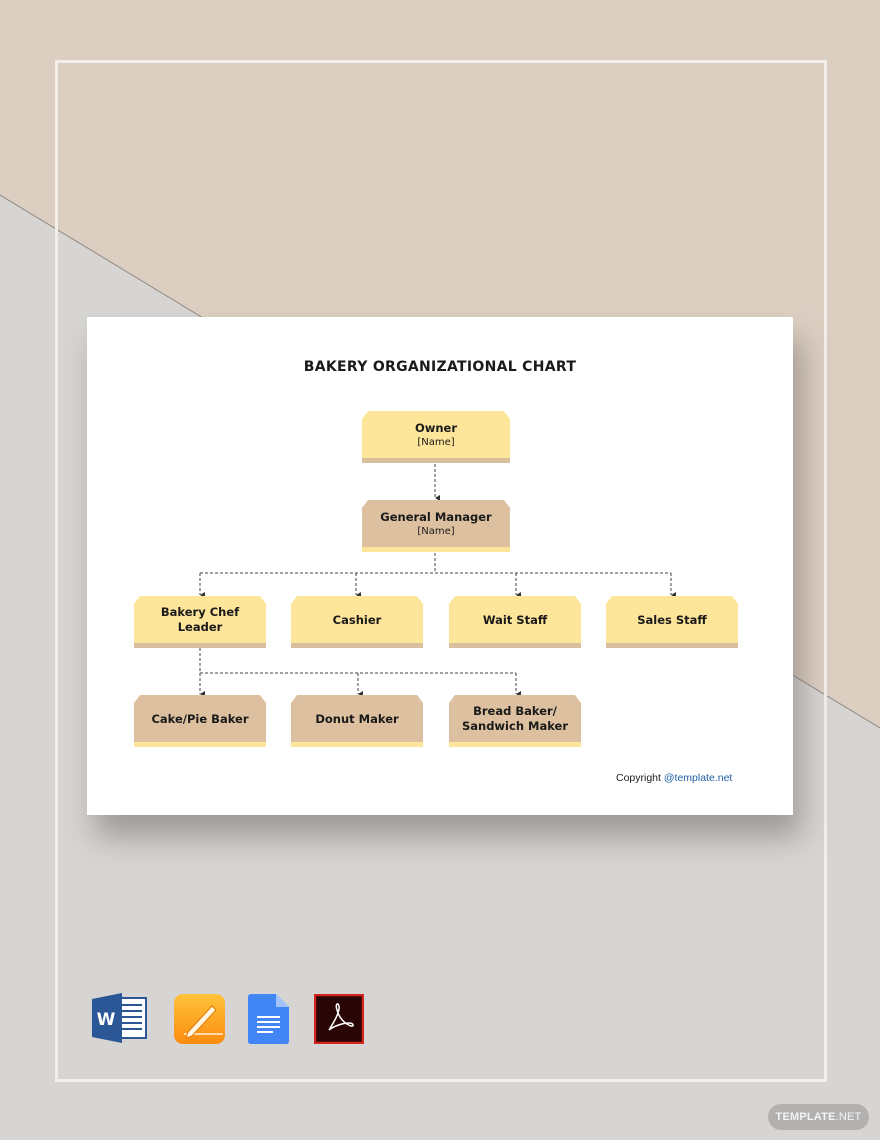 This screenshot has height=1140, width=880. Describe the element at coordinates (698, 778) in the screenshot. I see `copyright-link: @template.net` at that location.